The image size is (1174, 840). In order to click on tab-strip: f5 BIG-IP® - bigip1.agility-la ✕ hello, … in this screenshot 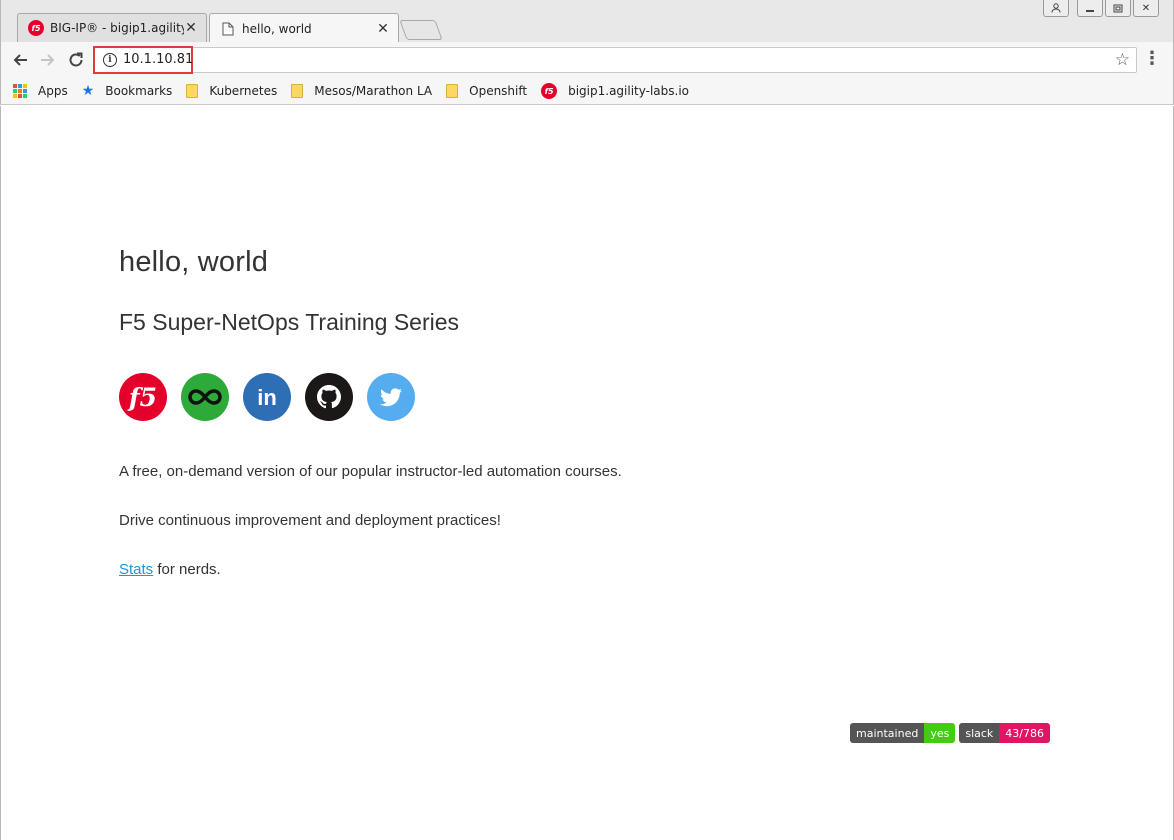, I will do `click(587, 21)`.